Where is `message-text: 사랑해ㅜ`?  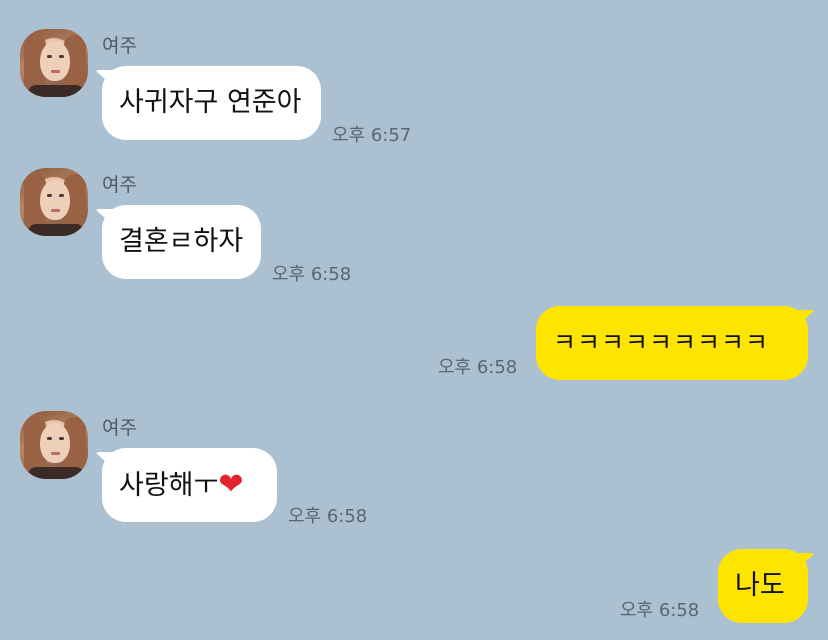 message-text: 사랑해ㅜ is located at coordinates (169, 485).